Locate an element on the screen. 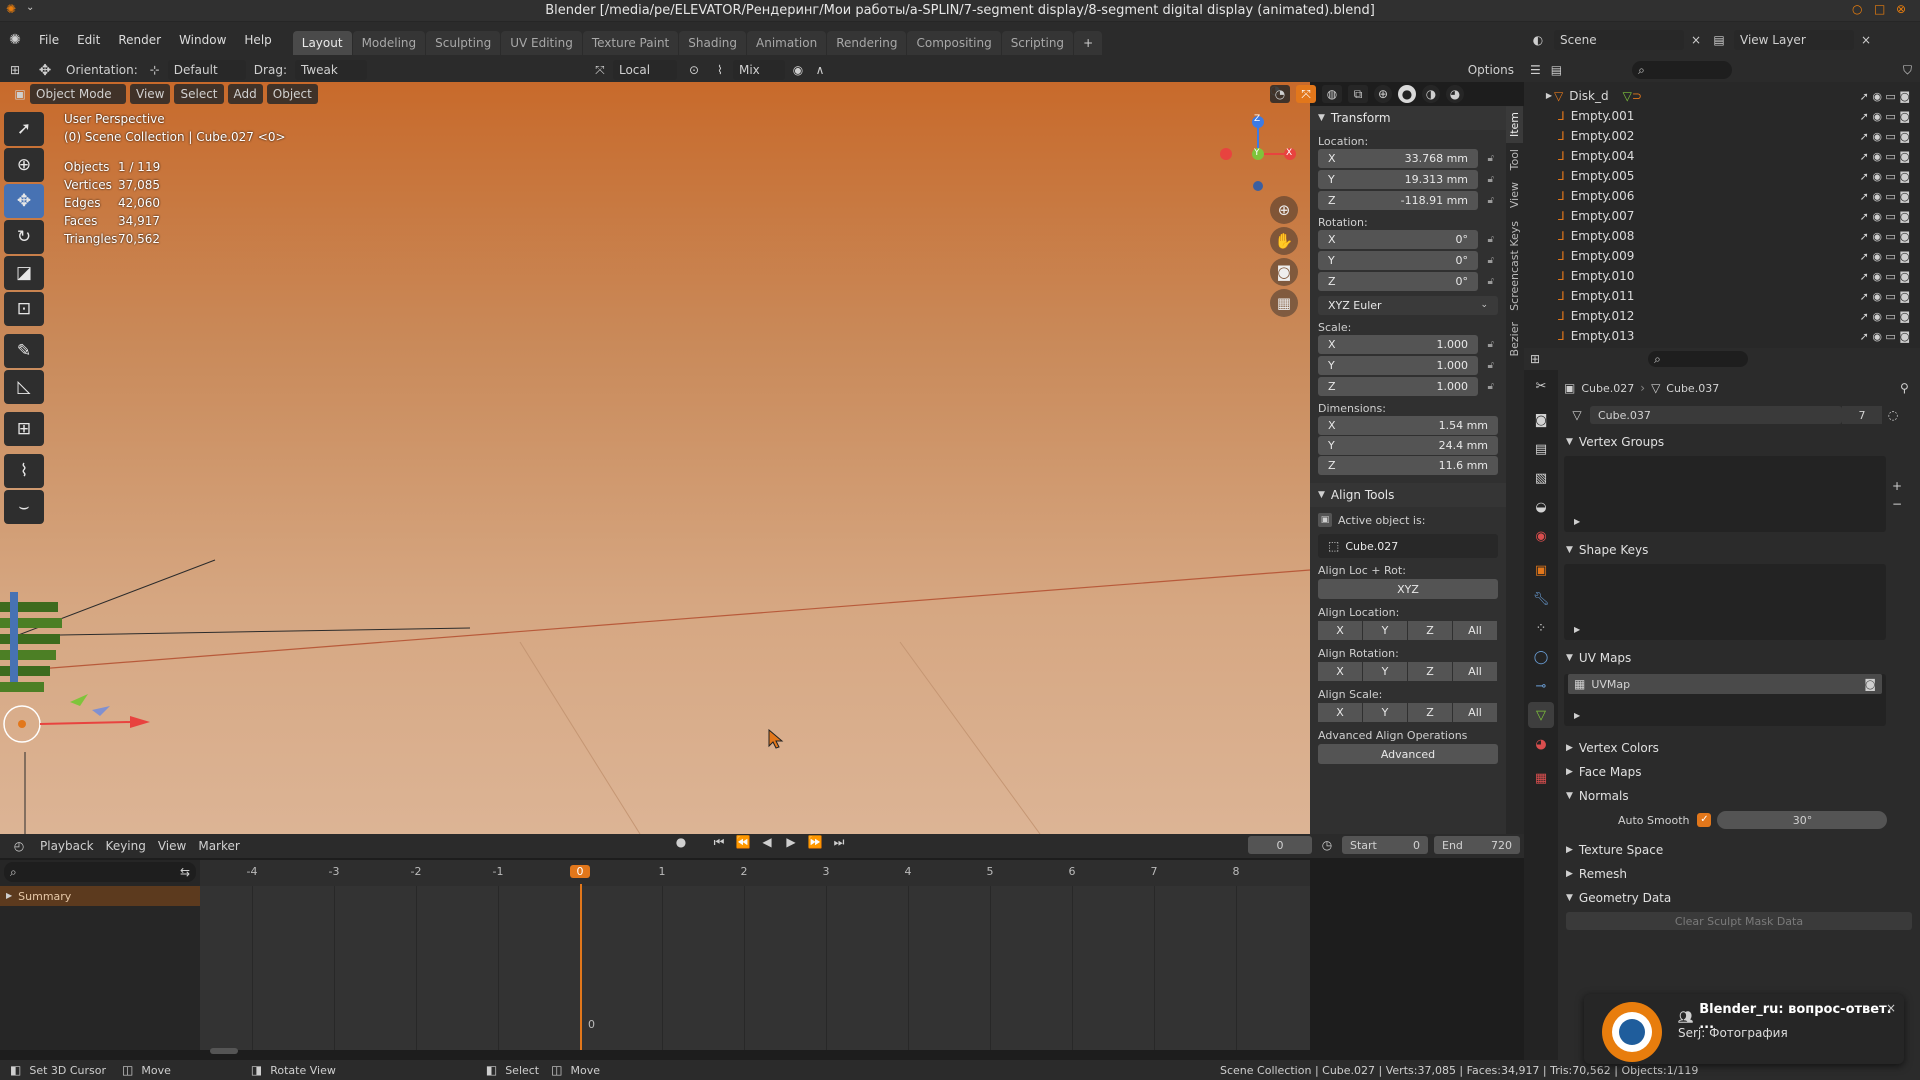  add-icon: + is located at coordinates (1897, 486).